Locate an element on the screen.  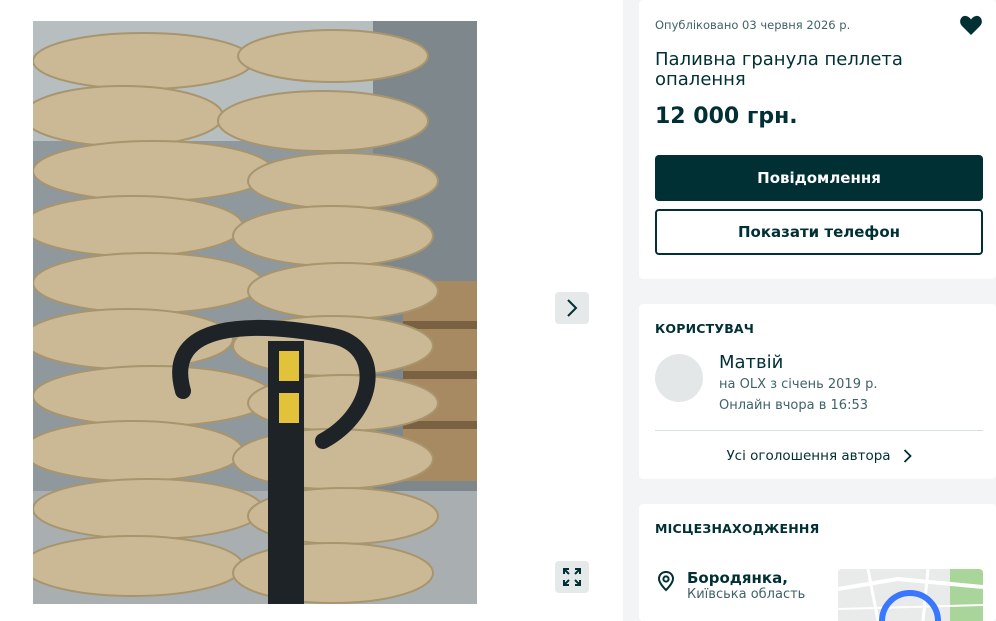
heart-icon is located at coordinates (971, 25).